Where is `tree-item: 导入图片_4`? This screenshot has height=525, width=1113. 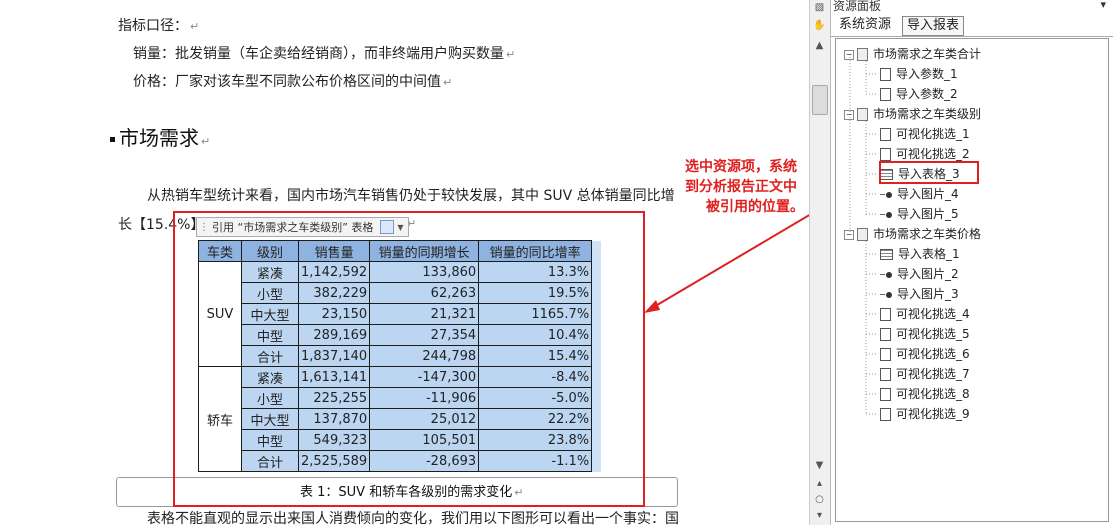 tree-item: 导入图片_4 is located at coordinates (919, 194).